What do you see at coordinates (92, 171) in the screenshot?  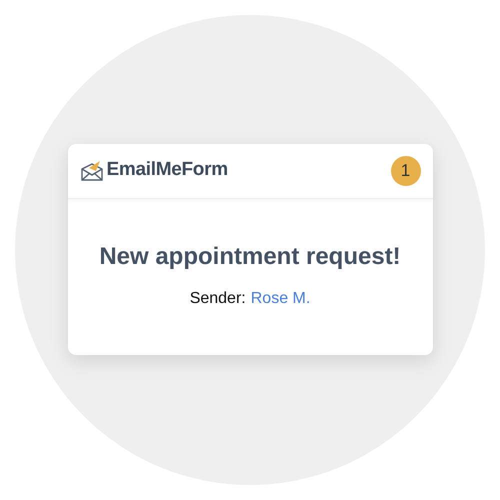 I see `envelope-icon` at bounding box center [92, 171].